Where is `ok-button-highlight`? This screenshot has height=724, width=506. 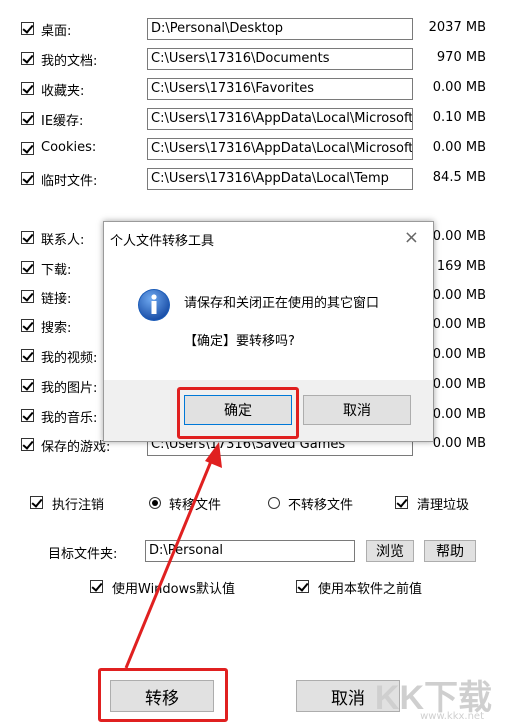 ok-button-highlight is located at coordinates (238, 413).